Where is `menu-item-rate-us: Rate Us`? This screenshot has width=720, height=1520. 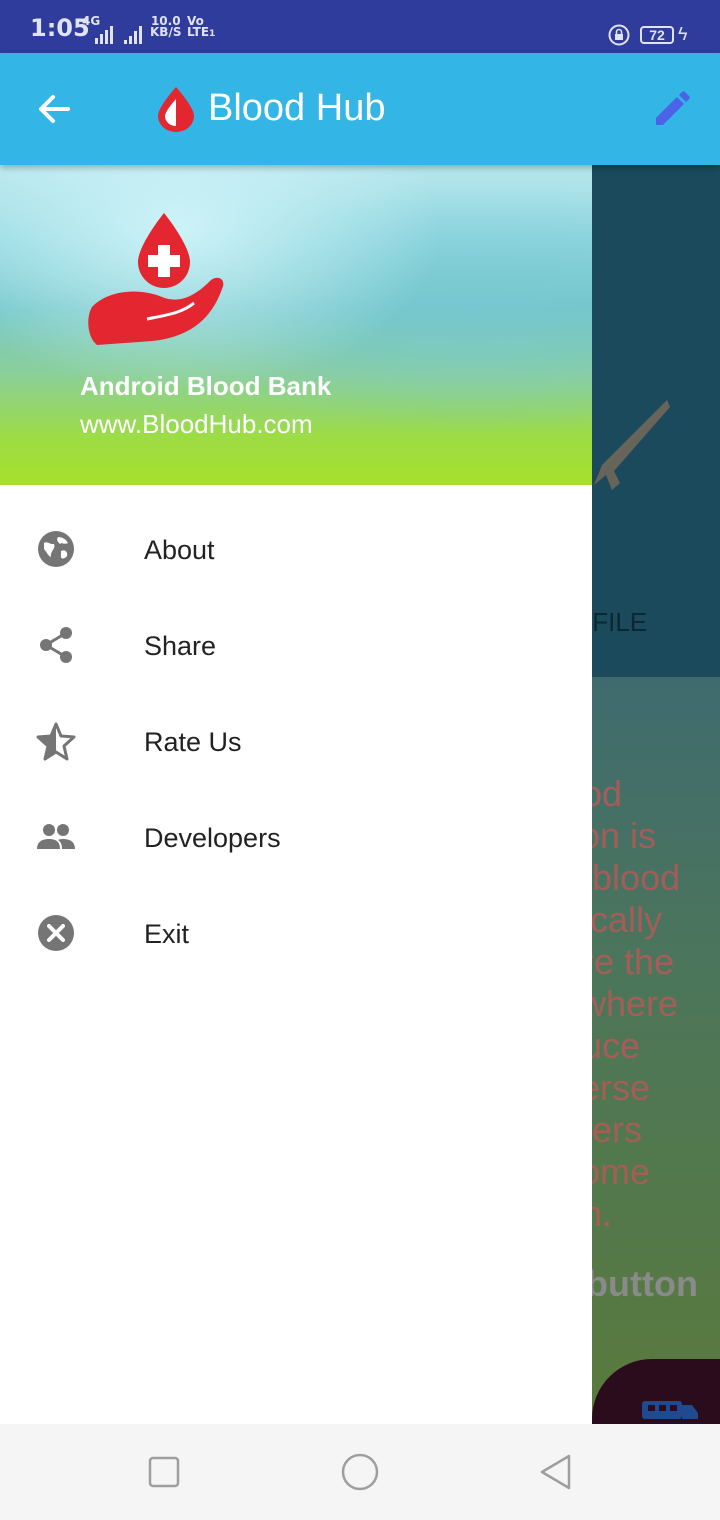
menu-item-rate-us: Rate Us is located at coordinates (296, 741).